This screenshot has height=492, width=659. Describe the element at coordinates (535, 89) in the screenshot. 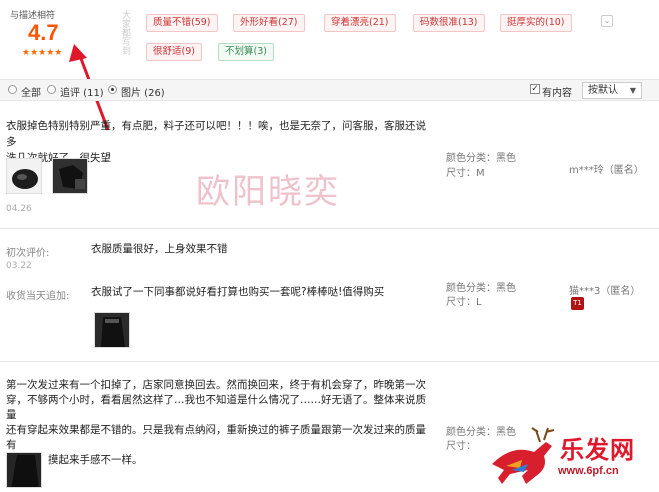

I see `has-content-checkbox: ✓` at that location.